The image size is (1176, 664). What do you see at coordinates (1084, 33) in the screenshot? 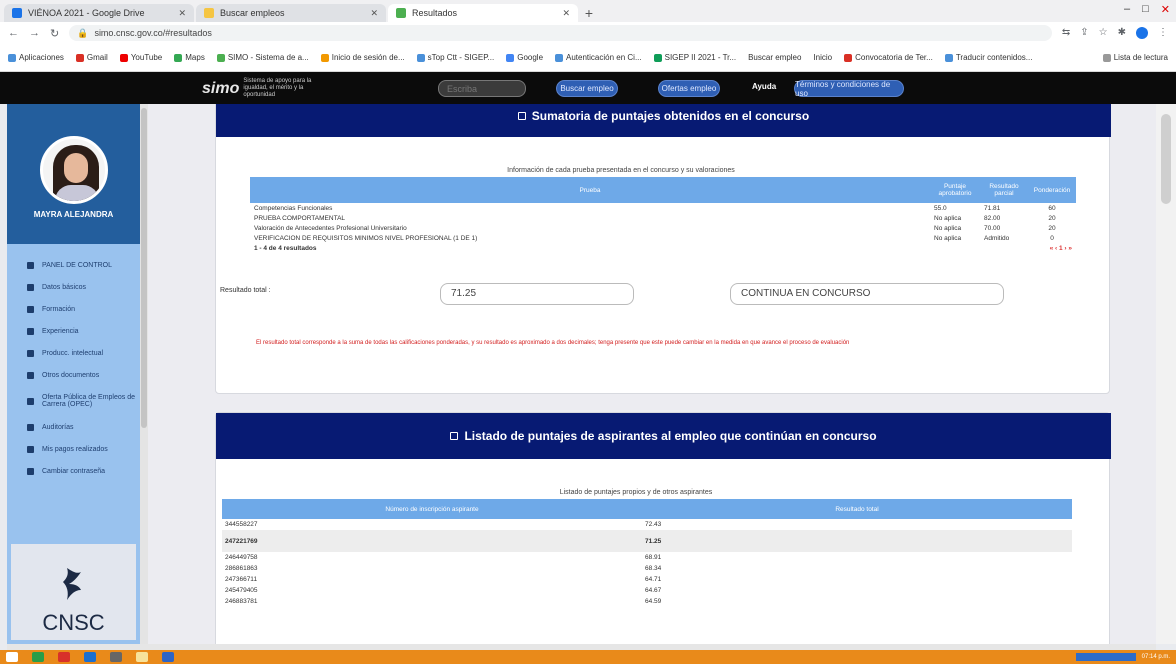
I see `share-icon: ⇪` at bounding box center [1084, 33].